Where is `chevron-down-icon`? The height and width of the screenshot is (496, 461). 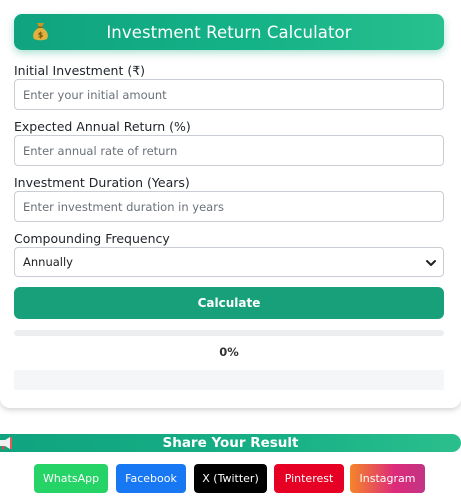
chevron-down-icon is located at coordinates (431, 263).